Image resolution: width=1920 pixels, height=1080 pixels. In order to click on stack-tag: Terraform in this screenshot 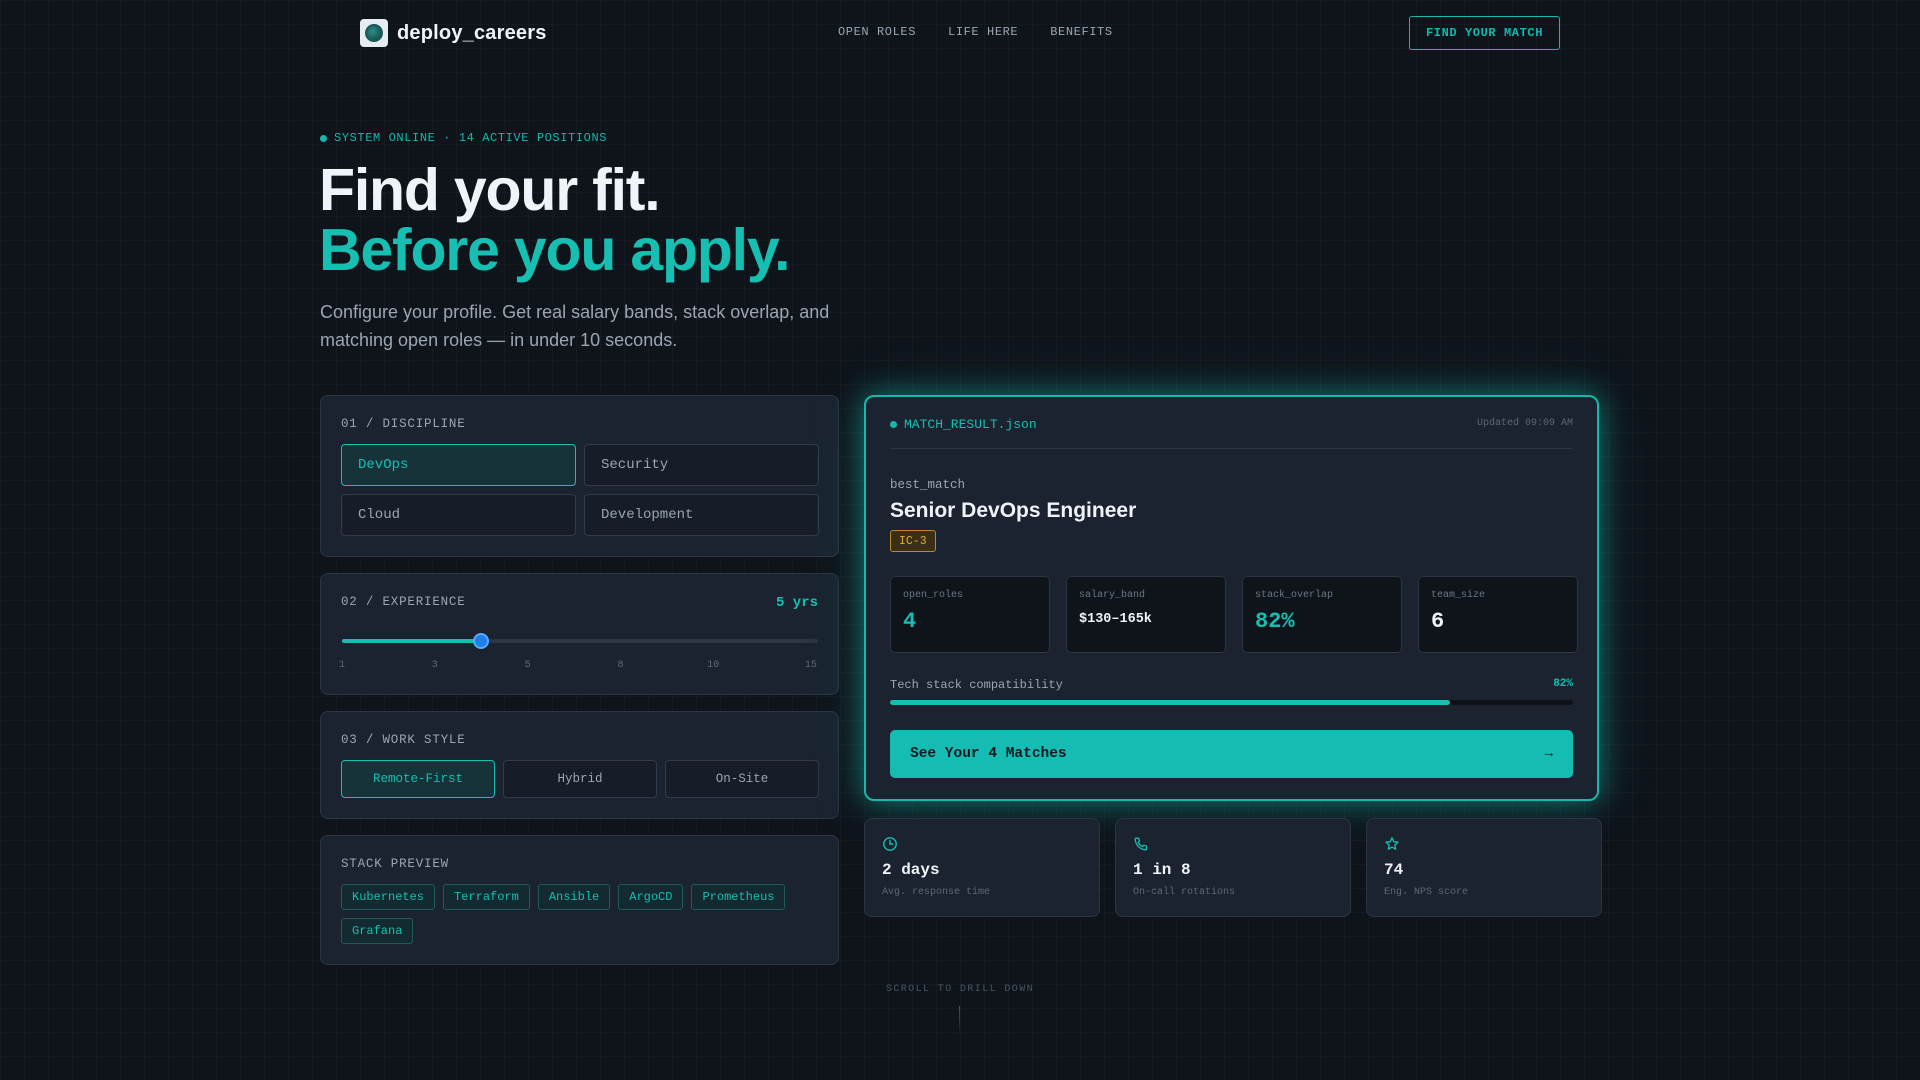, I will do `click(486, 897)`.